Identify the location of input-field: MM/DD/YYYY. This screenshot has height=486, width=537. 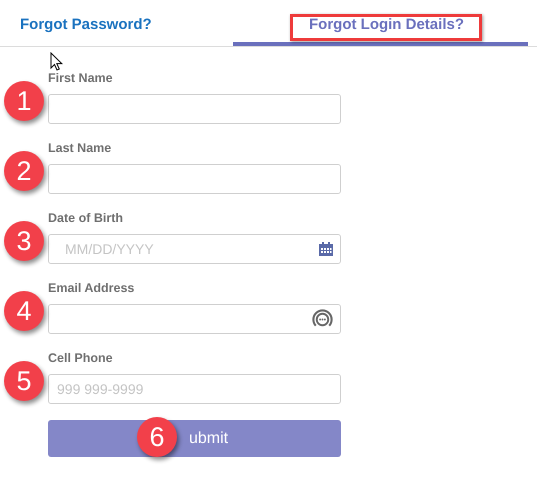
(194, 249).